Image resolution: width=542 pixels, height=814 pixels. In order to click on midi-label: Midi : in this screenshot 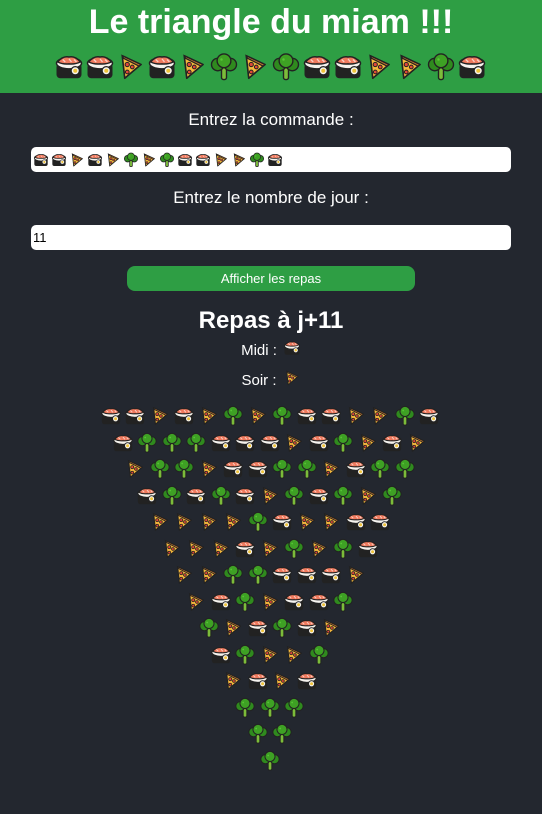, I will do `click(259, 350)`.